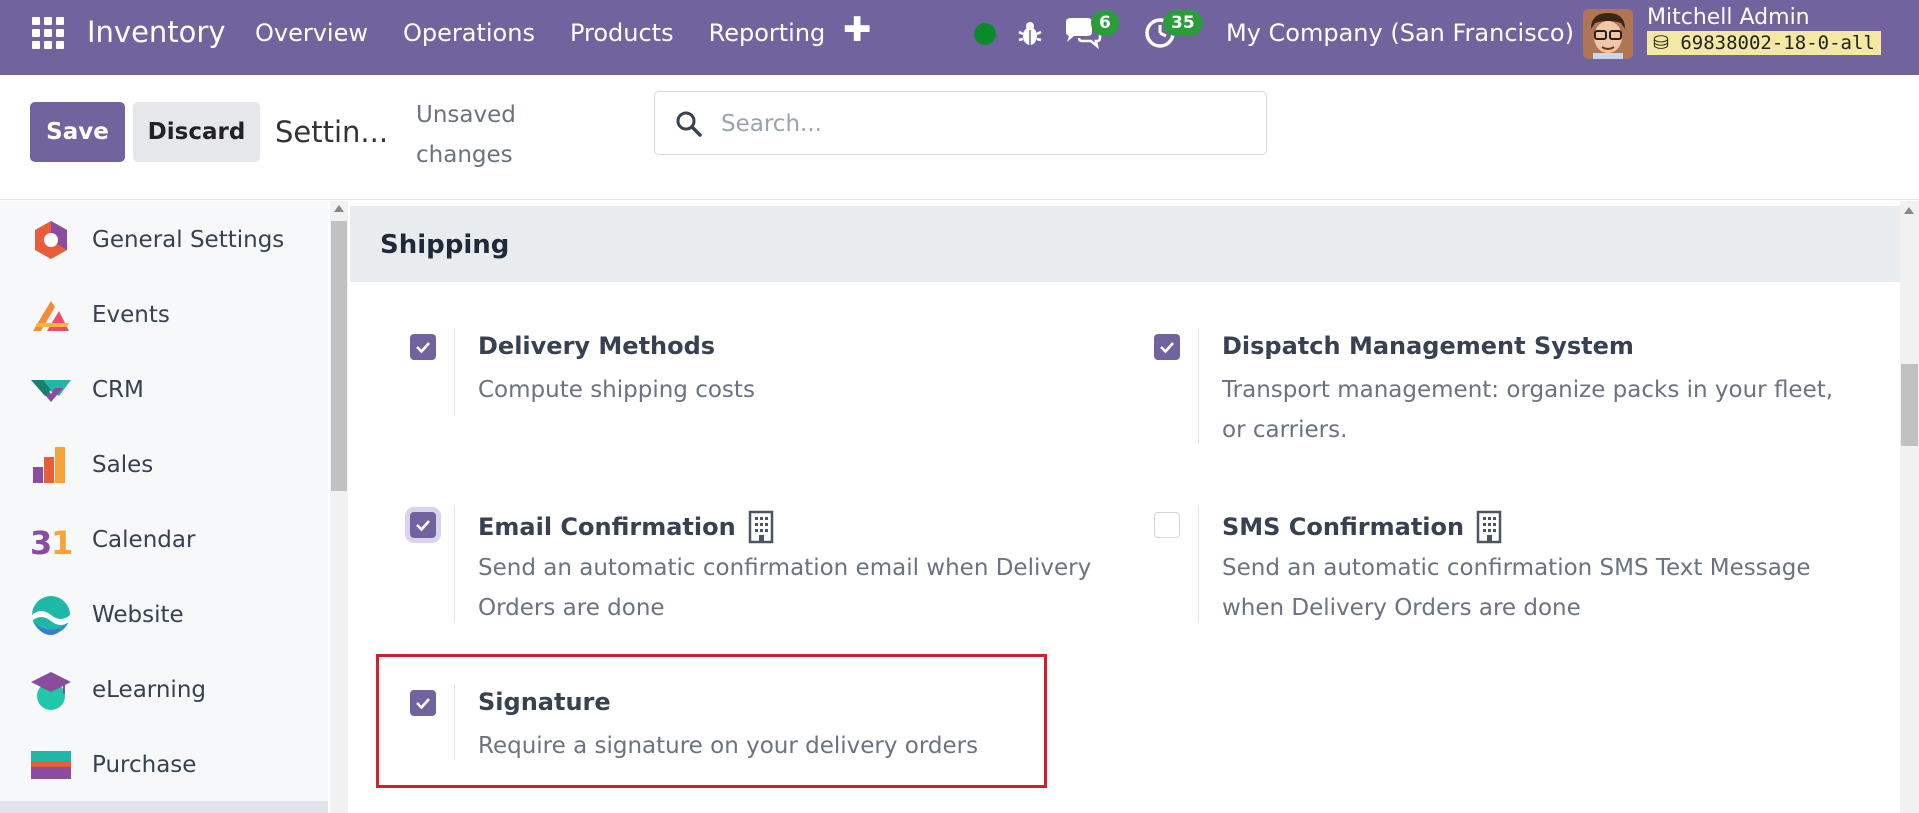 This screenshot has height=813, width=1919. I want to click on setting-title-text: SMS Confirmation, so click(1343, 527).